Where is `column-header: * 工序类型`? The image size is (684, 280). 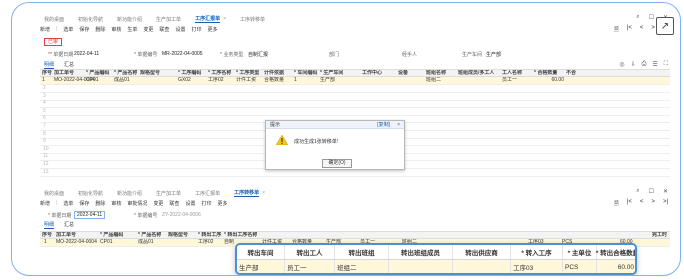
column-header: * 工序类型 is located at coordinates (247, 73).